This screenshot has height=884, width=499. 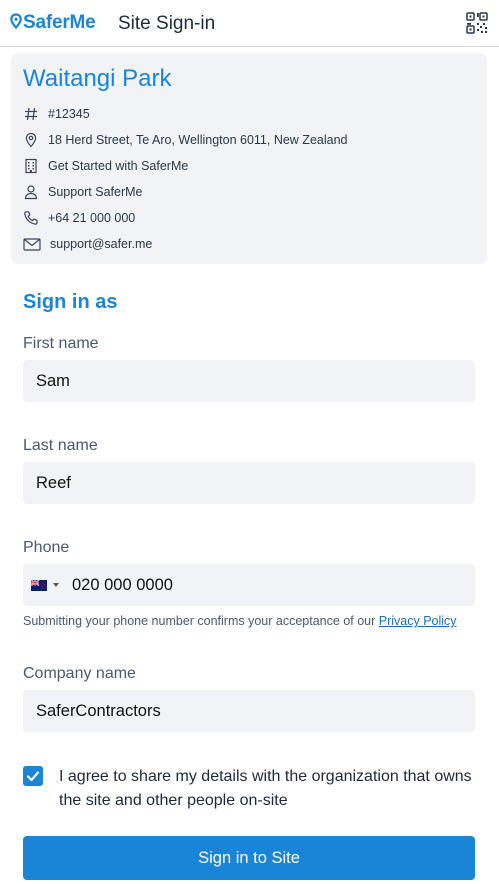 I want to click on phone-label: Phone, so click(x=46, y=547).